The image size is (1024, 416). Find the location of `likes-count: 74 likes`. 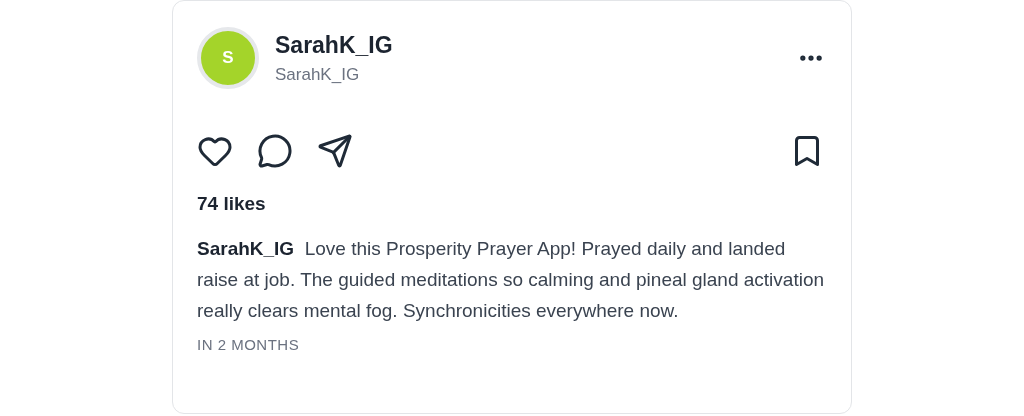

likes-count: 74 likes is located at coordinates (232, 204).